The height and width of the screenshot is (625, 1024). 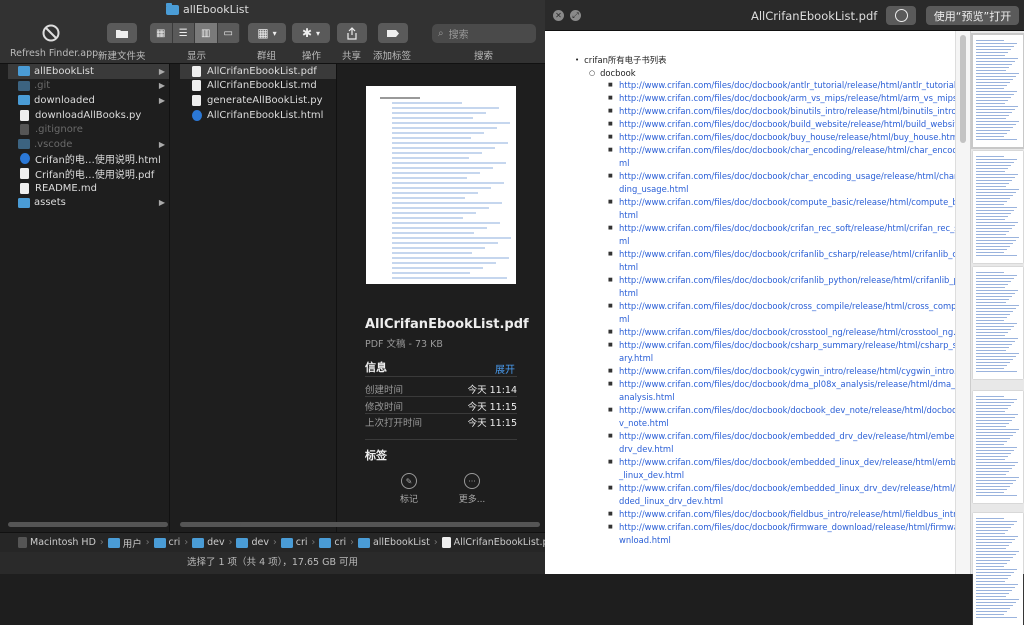 What do you see at coordinates (393, 542) in the screenshot?
I see `path-segment: allEbookList` at bounding box center [393, 542].